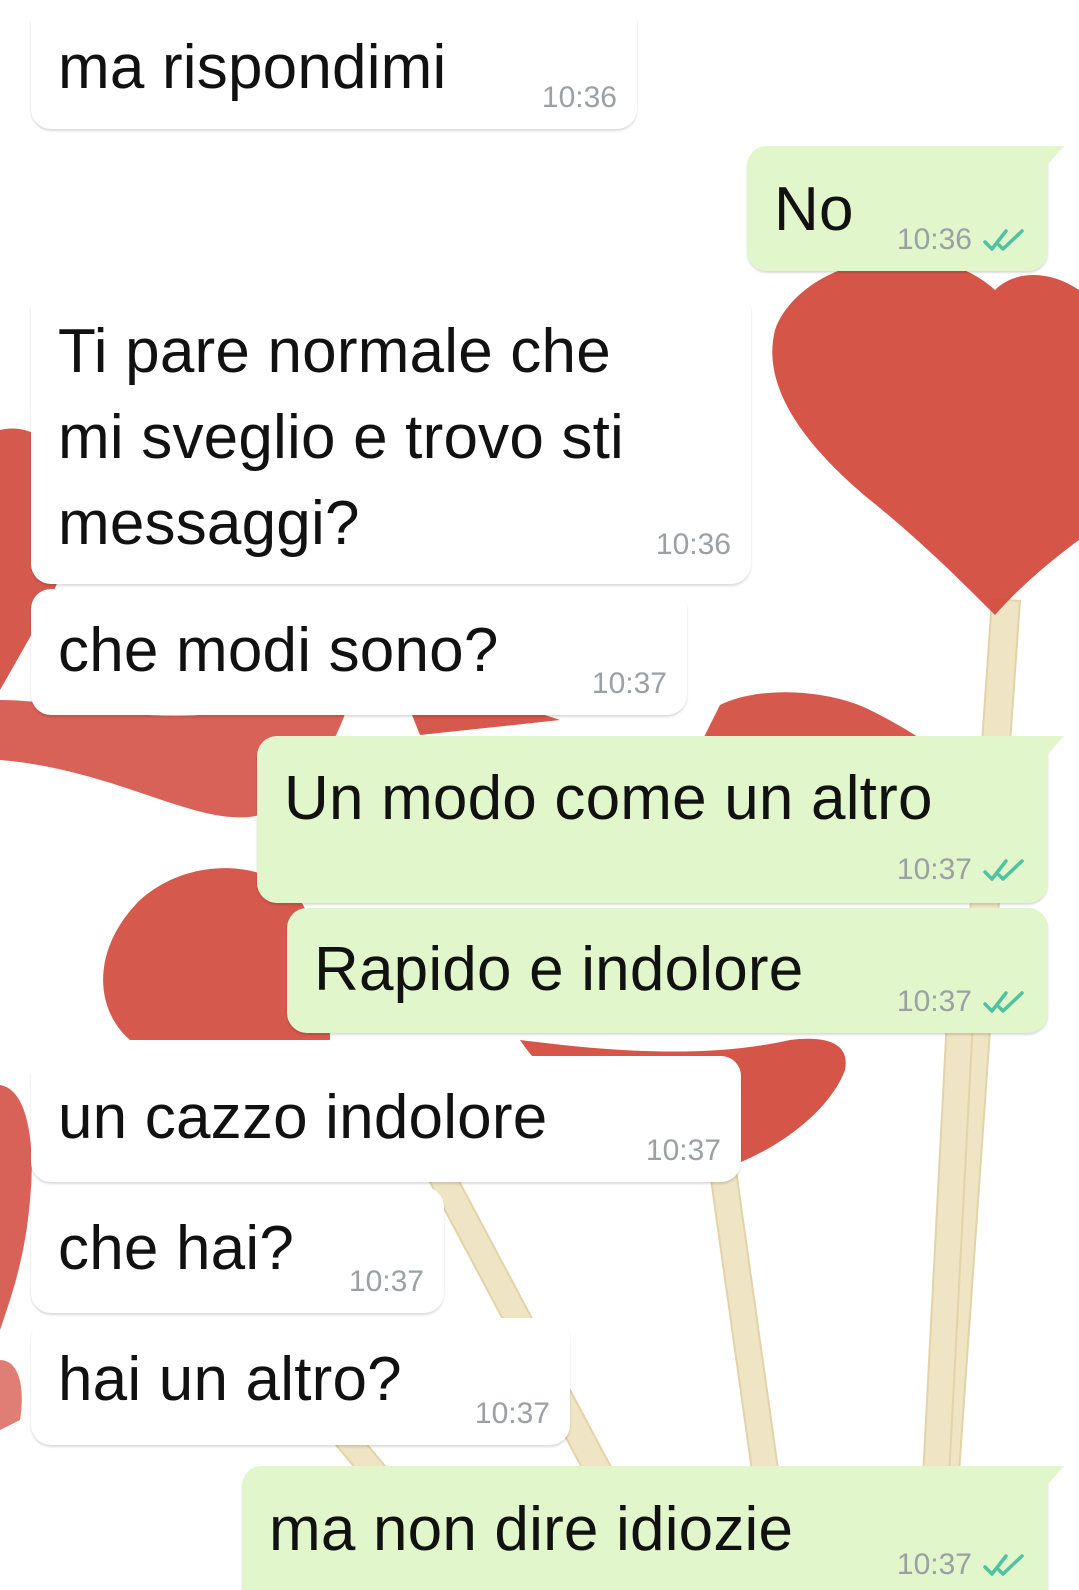 This screenshot has width=1079, height=1590. I want to click on message-bubble-incoming: ma rispondimi 10:36, so click(326, 66).